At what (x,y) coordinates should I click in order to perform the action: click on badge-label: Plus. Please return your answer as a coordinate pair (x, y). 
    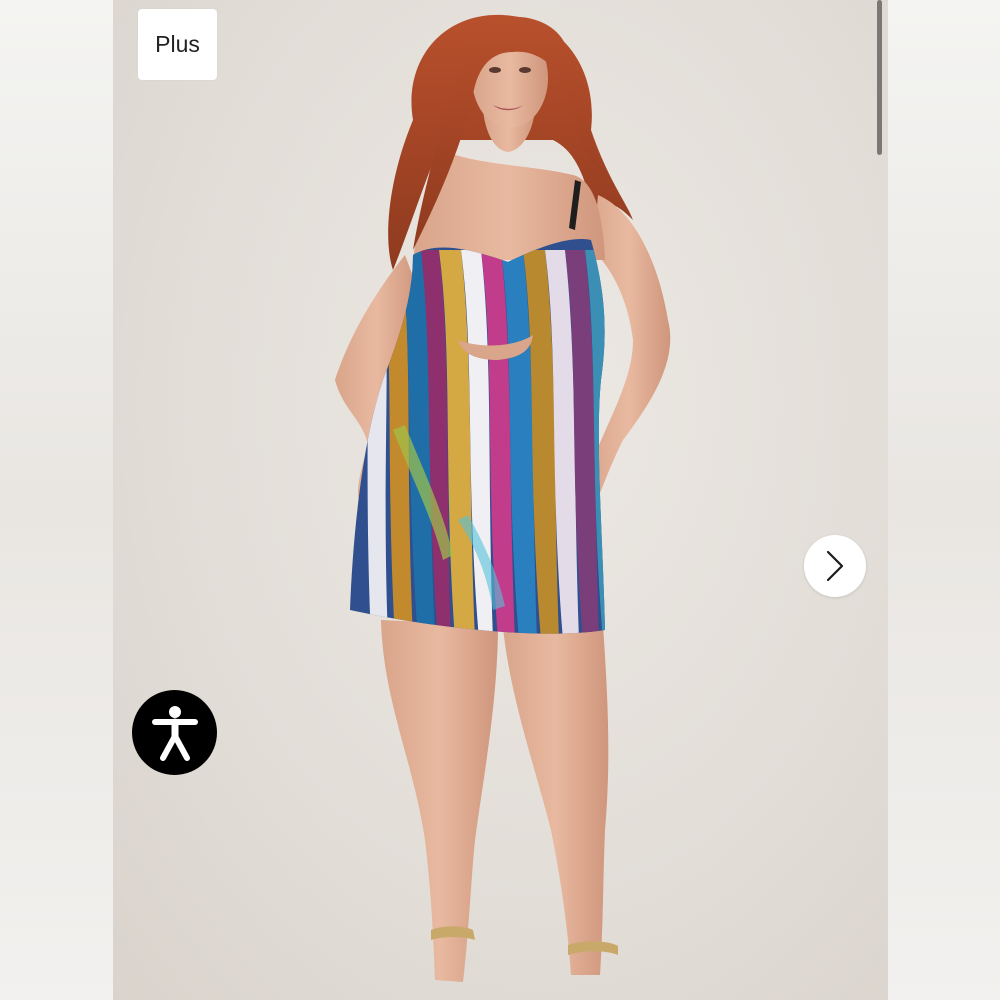
    Looking at the image, I should click on (177, 44).